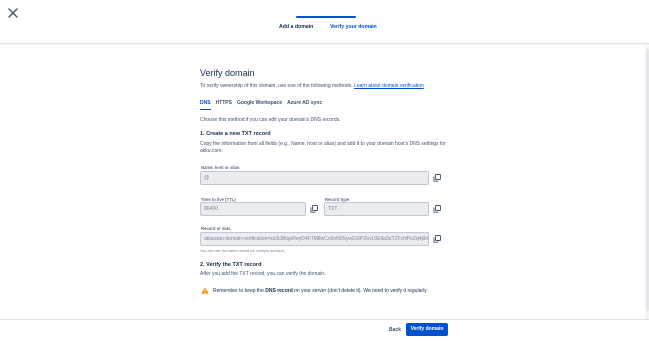 The width and height of the screenshot is (649, 341). I want to click on verify-domain-button: Verify domain, so click(427, 329).